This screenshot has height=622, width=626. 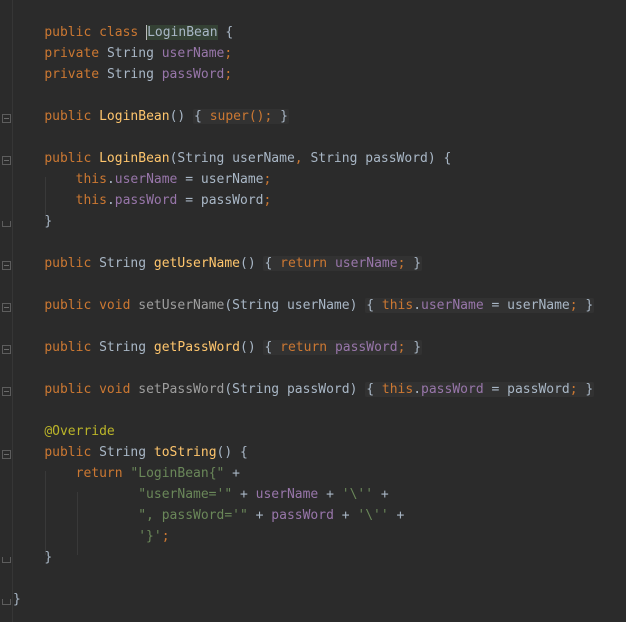 What do you see at coordinates (177, 473) in the screenshot?
I see `string-literal: "LoginBean{"` at bounding box center [177, 473].